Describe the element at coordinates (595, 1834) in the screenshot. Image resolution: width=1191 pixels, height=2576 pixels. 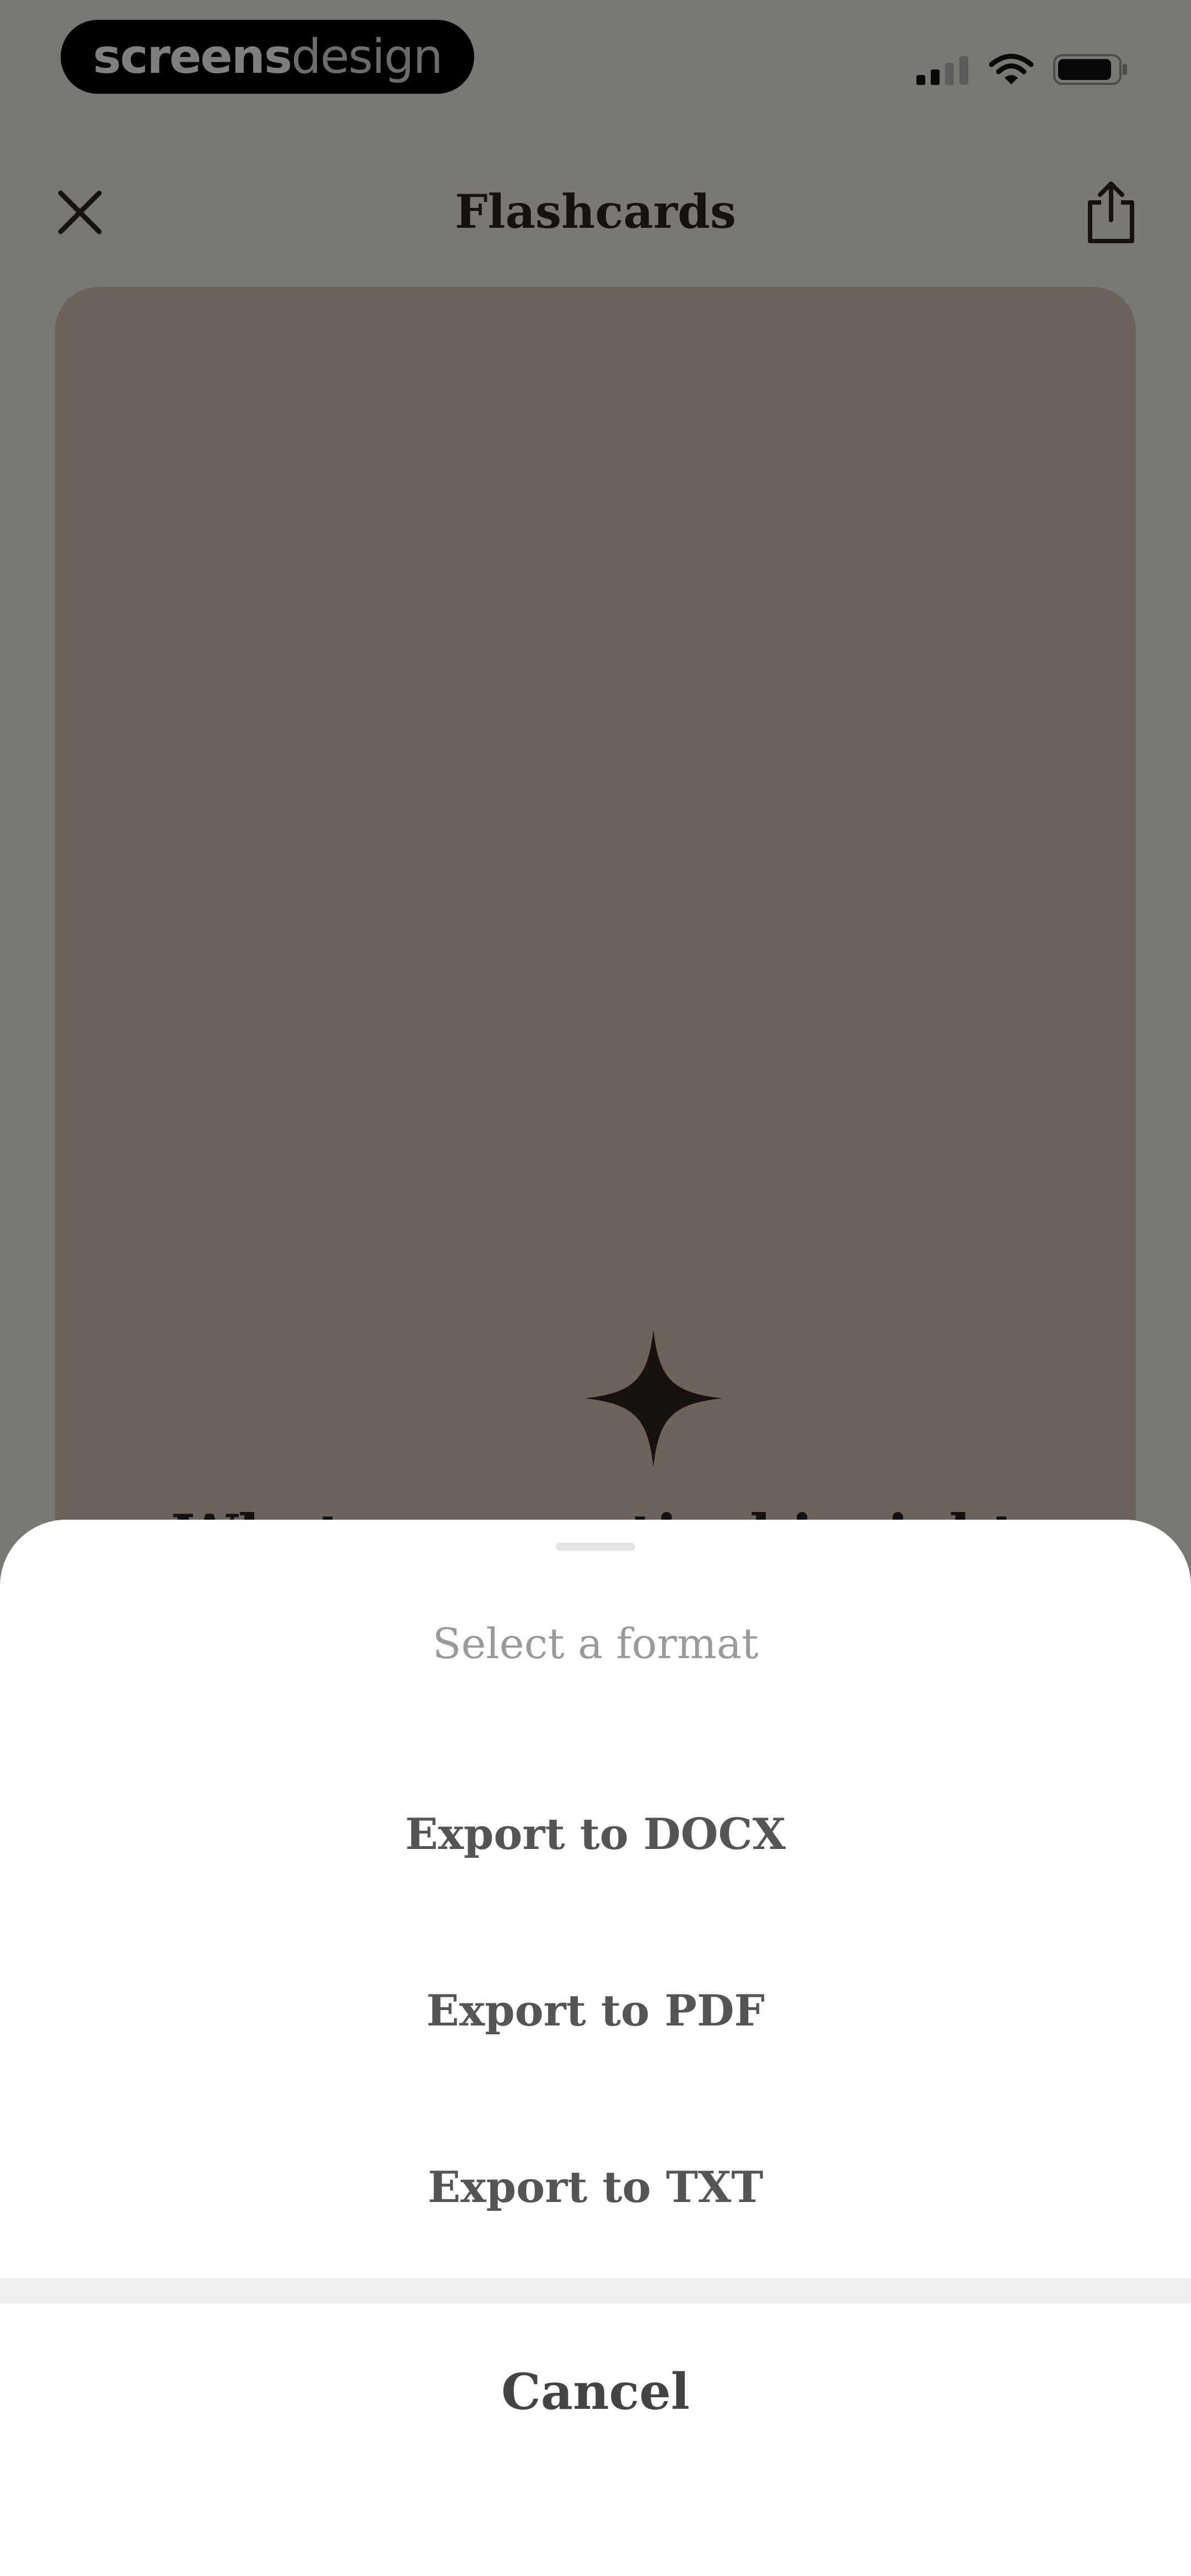
I see `export-docx-button: Export to DOCX` at that location.